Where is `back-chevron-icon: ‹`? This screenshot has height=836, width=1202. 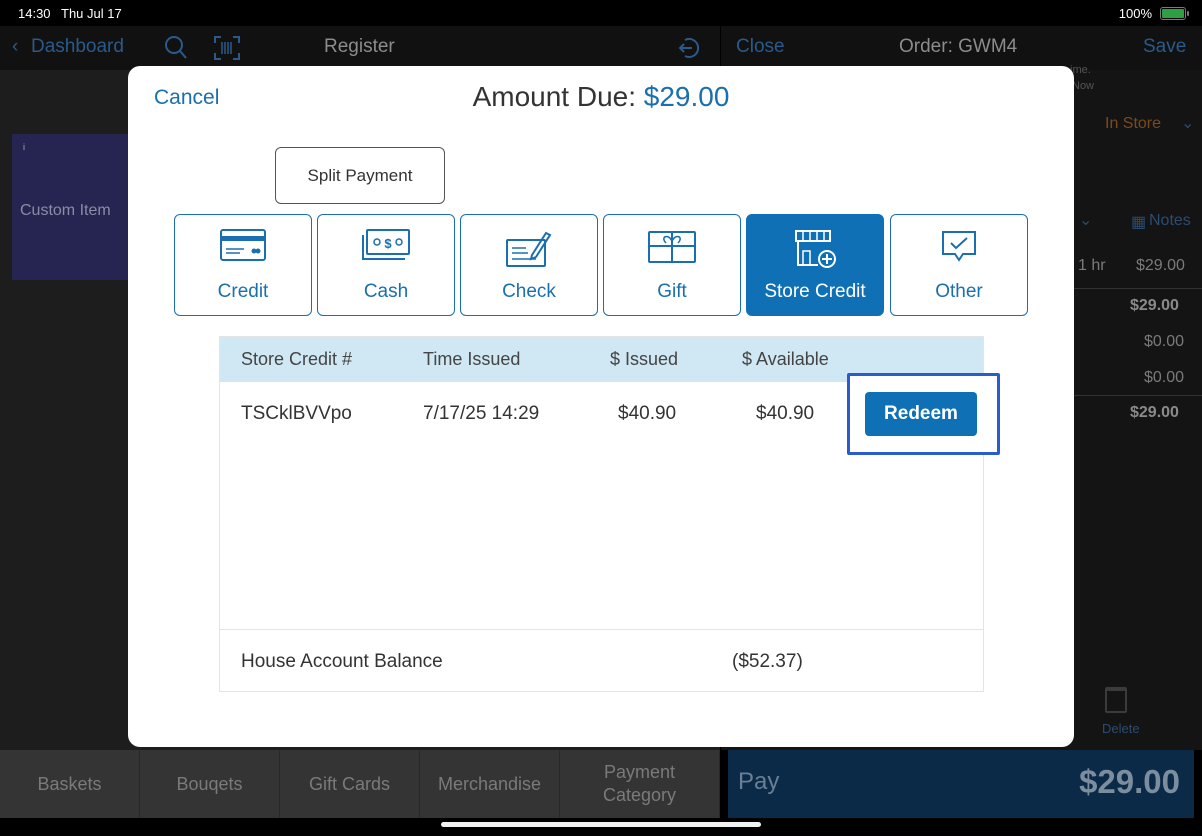
back-chevron-icon: ‹ is located at coordinates (15, 47).